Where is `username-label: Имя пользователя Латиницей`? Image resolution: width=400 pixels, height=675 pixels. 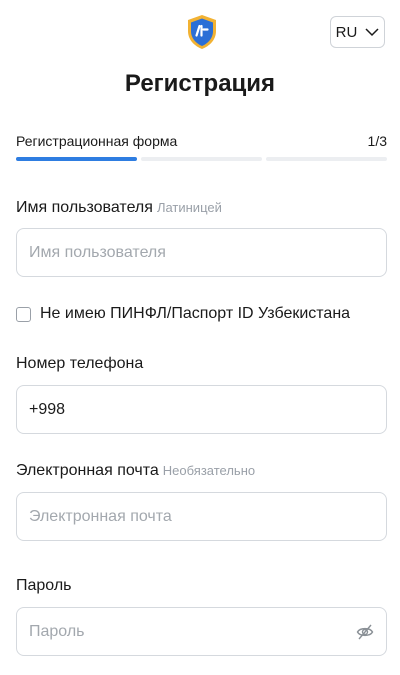 username-label: Имя пользователя Латиницей is located at coordinates (119, 208).